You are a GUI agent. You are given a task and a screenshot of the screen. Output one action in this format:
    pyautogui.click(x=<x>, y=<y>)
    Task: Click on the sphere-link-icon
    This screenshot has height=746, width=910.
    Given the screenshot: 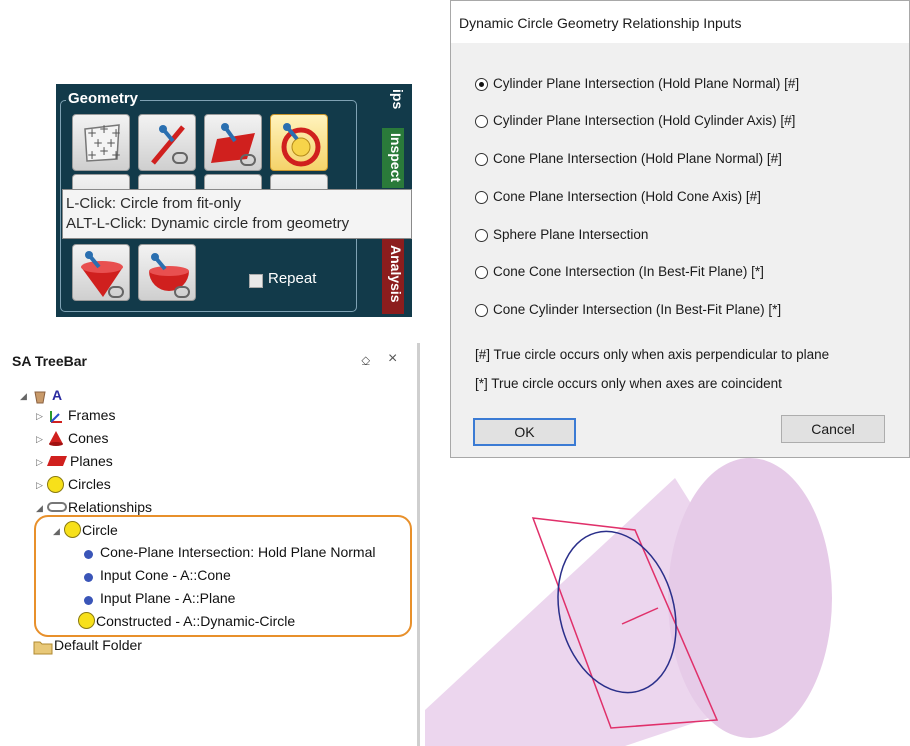 What is the action you would take?
    pyautogui.click(x=169, y=275)
    